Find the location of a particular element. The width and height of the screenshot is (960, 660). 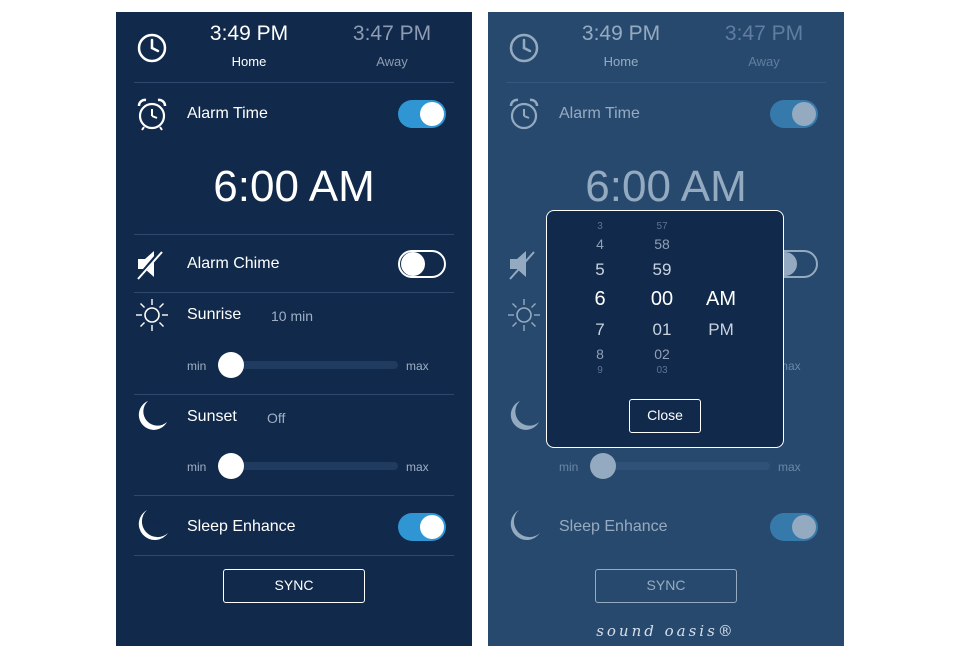

hour-option: 5 is located at coordinates (600, 269).